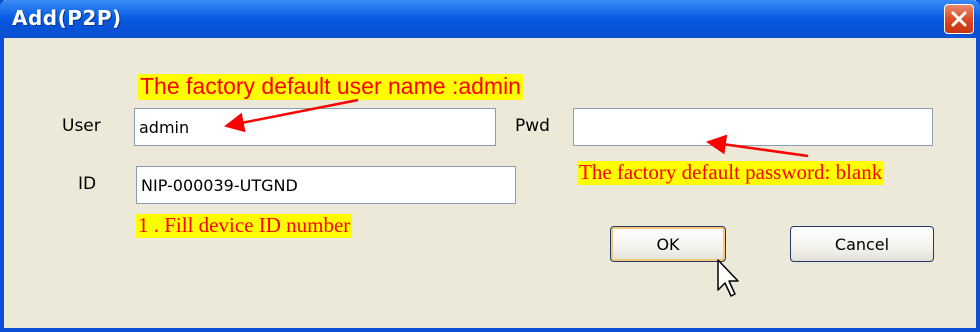 This screenshot has height=332, width=980. What do you see at coordinates (728, 278) in the screenshot?
I see `cursor-icon` at bounding box center [728, 278].